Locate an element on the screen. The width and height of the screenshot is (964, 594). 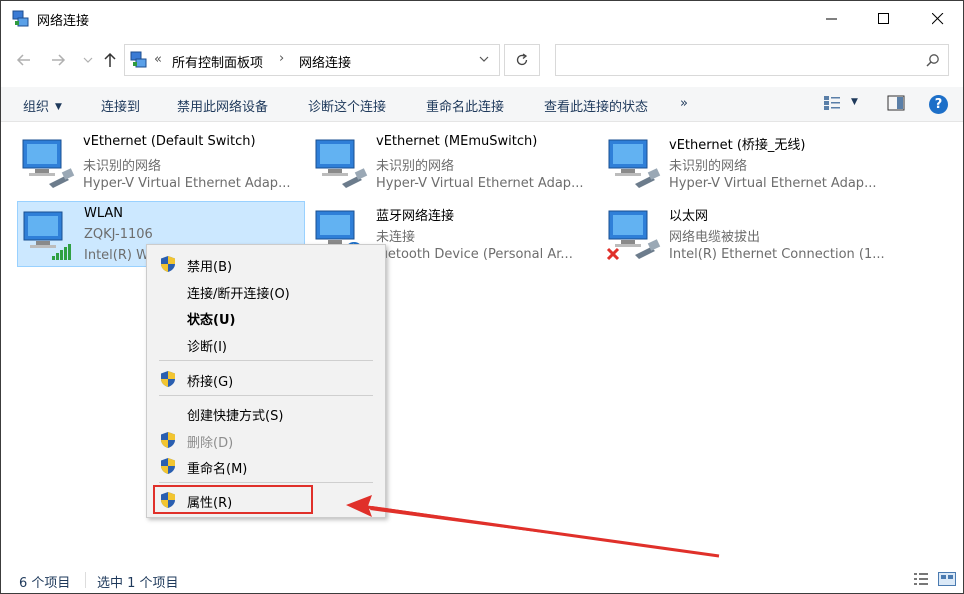
address-dropdown-icon is located at coordinates (484, 59).